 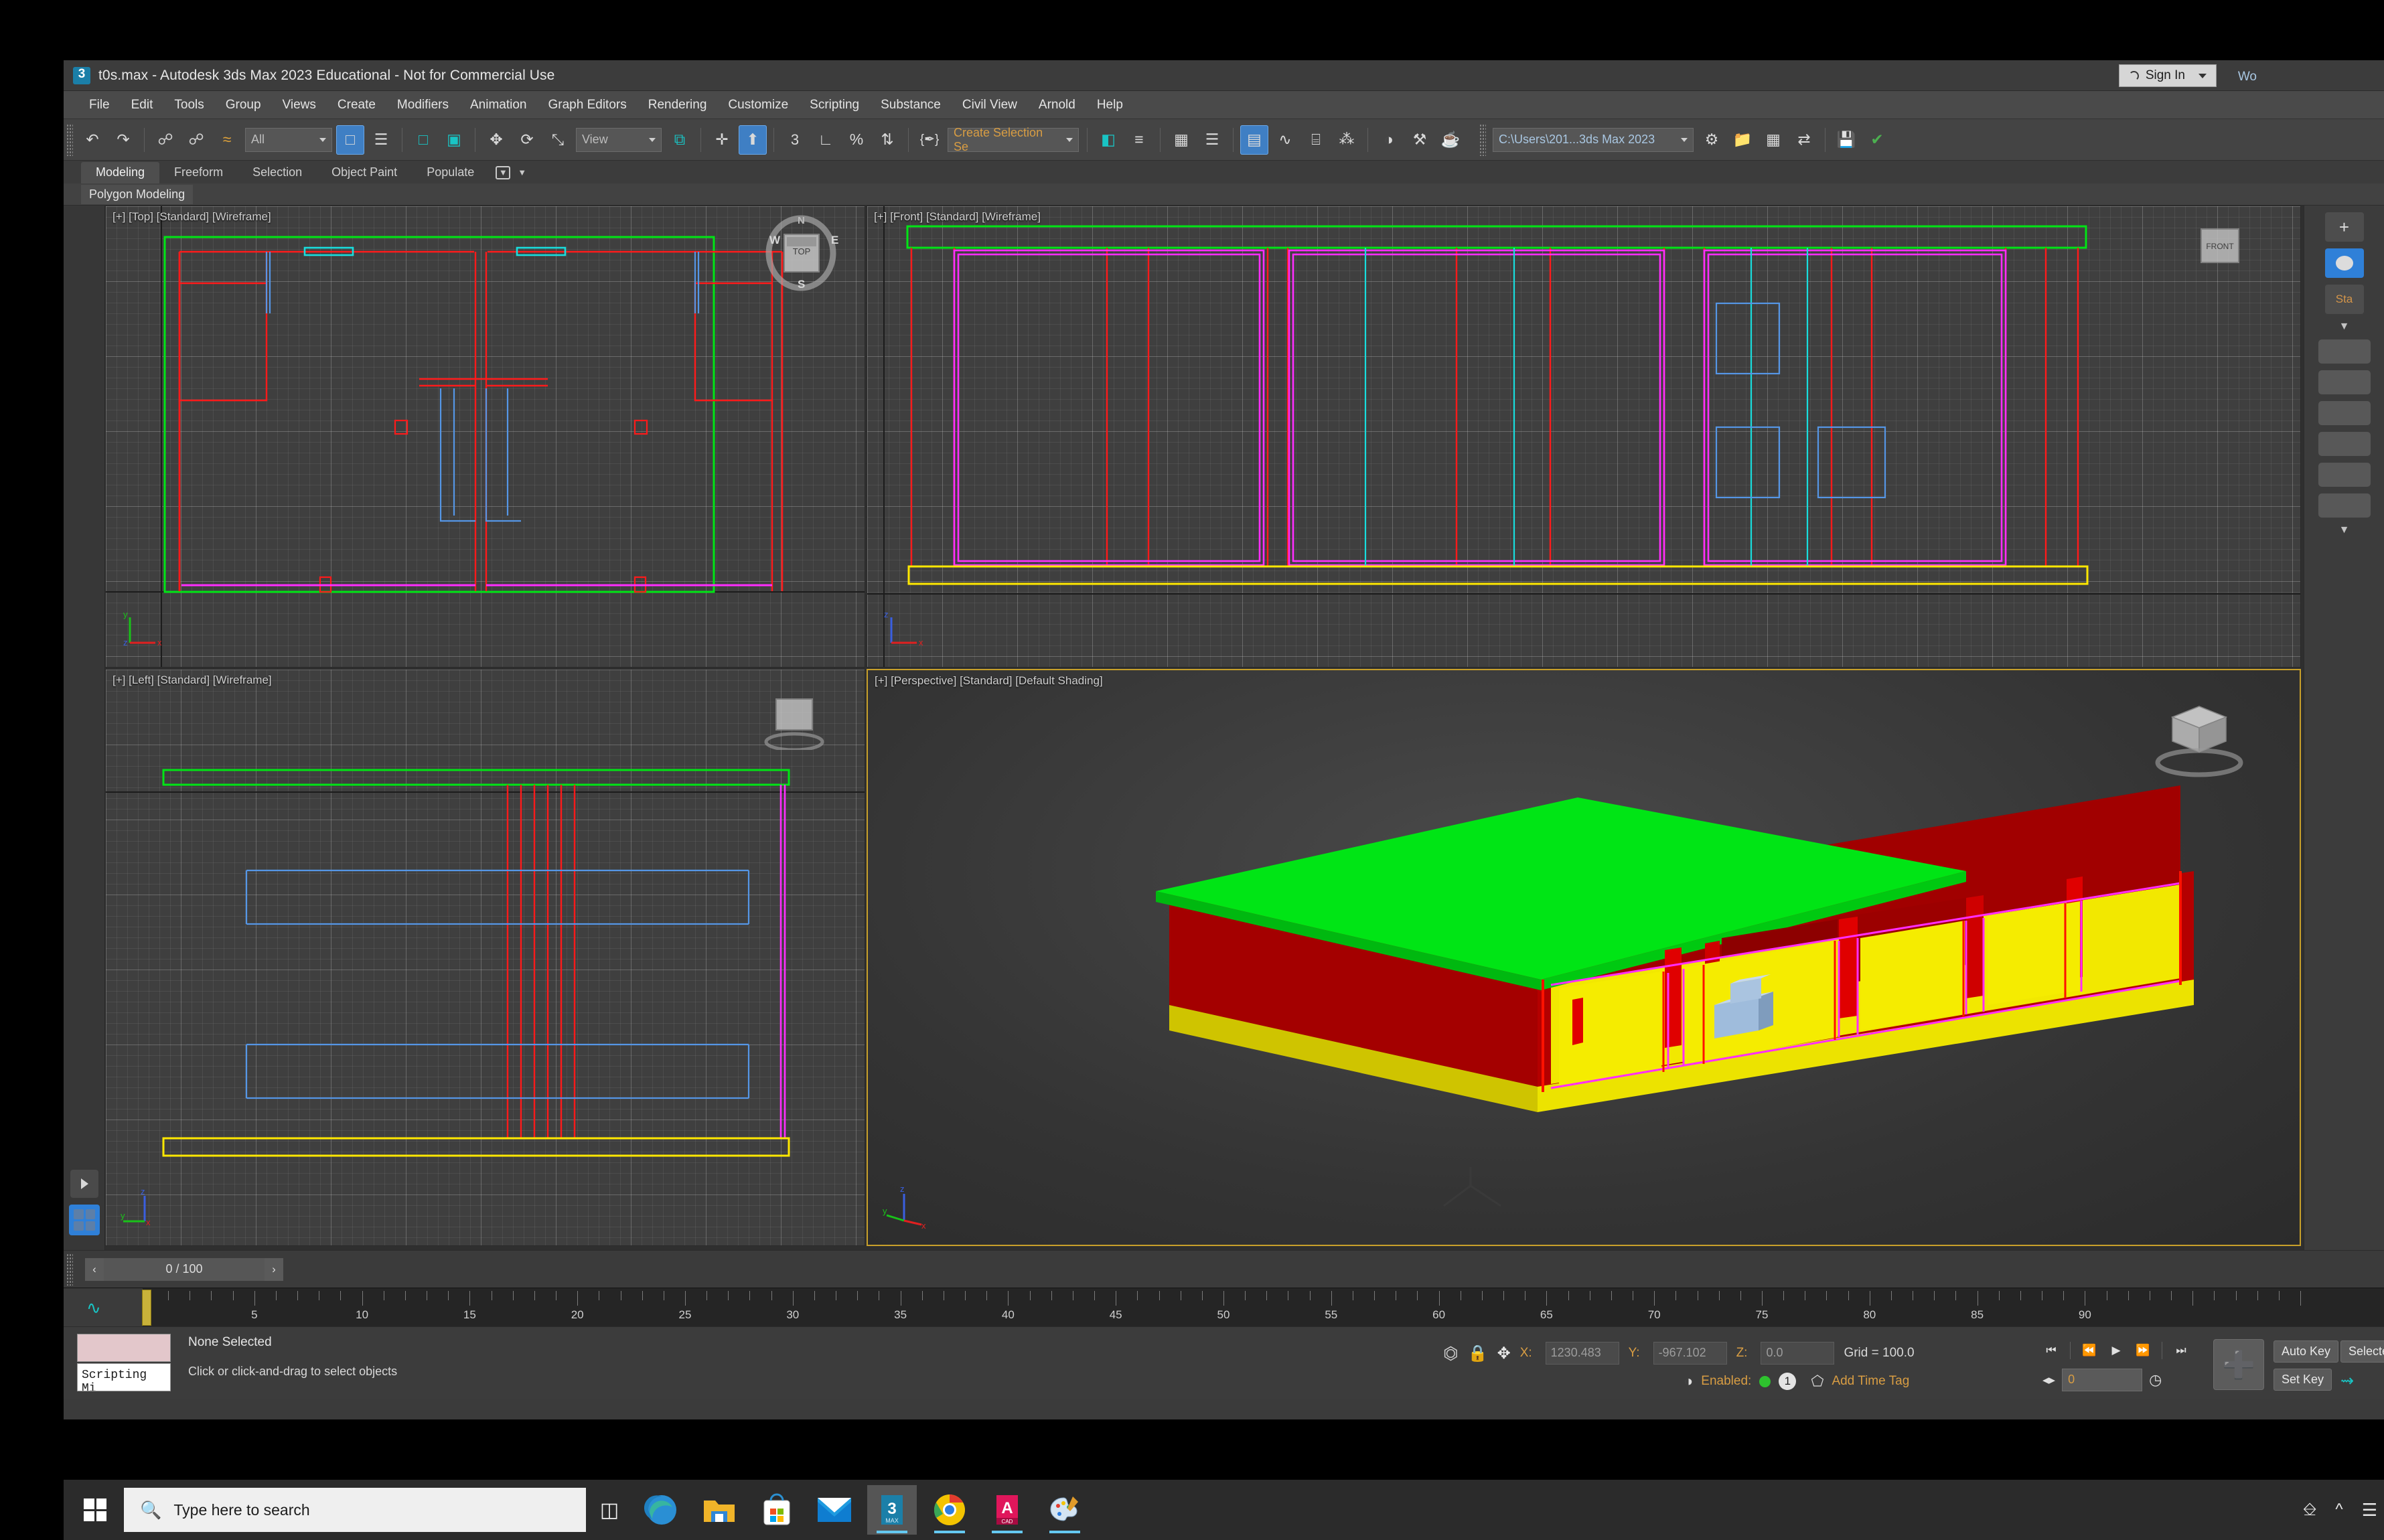 What do you see at coordinates (192, 217) in the screenshot?
I see `viewport-top-label: [+] [Top] [Standard] [Wireframe]` at bounding box center [192, 217].